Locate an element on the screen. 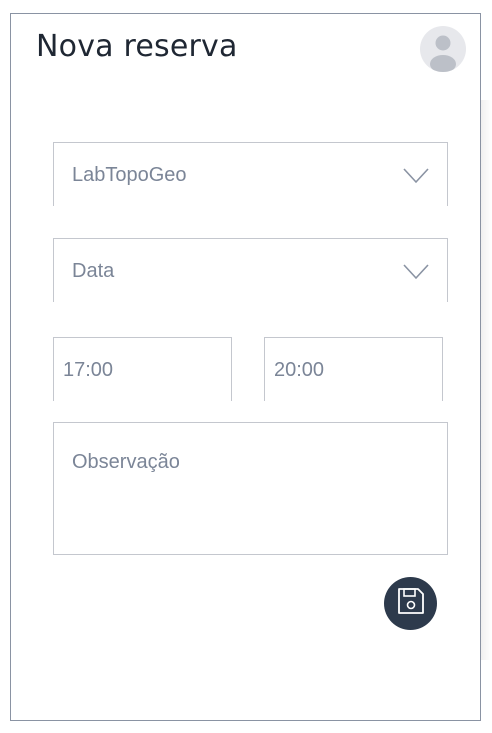 The height and width of the screenshot is (733, 492). start-time-input: 17:00 is located at coordinates (142, 369).